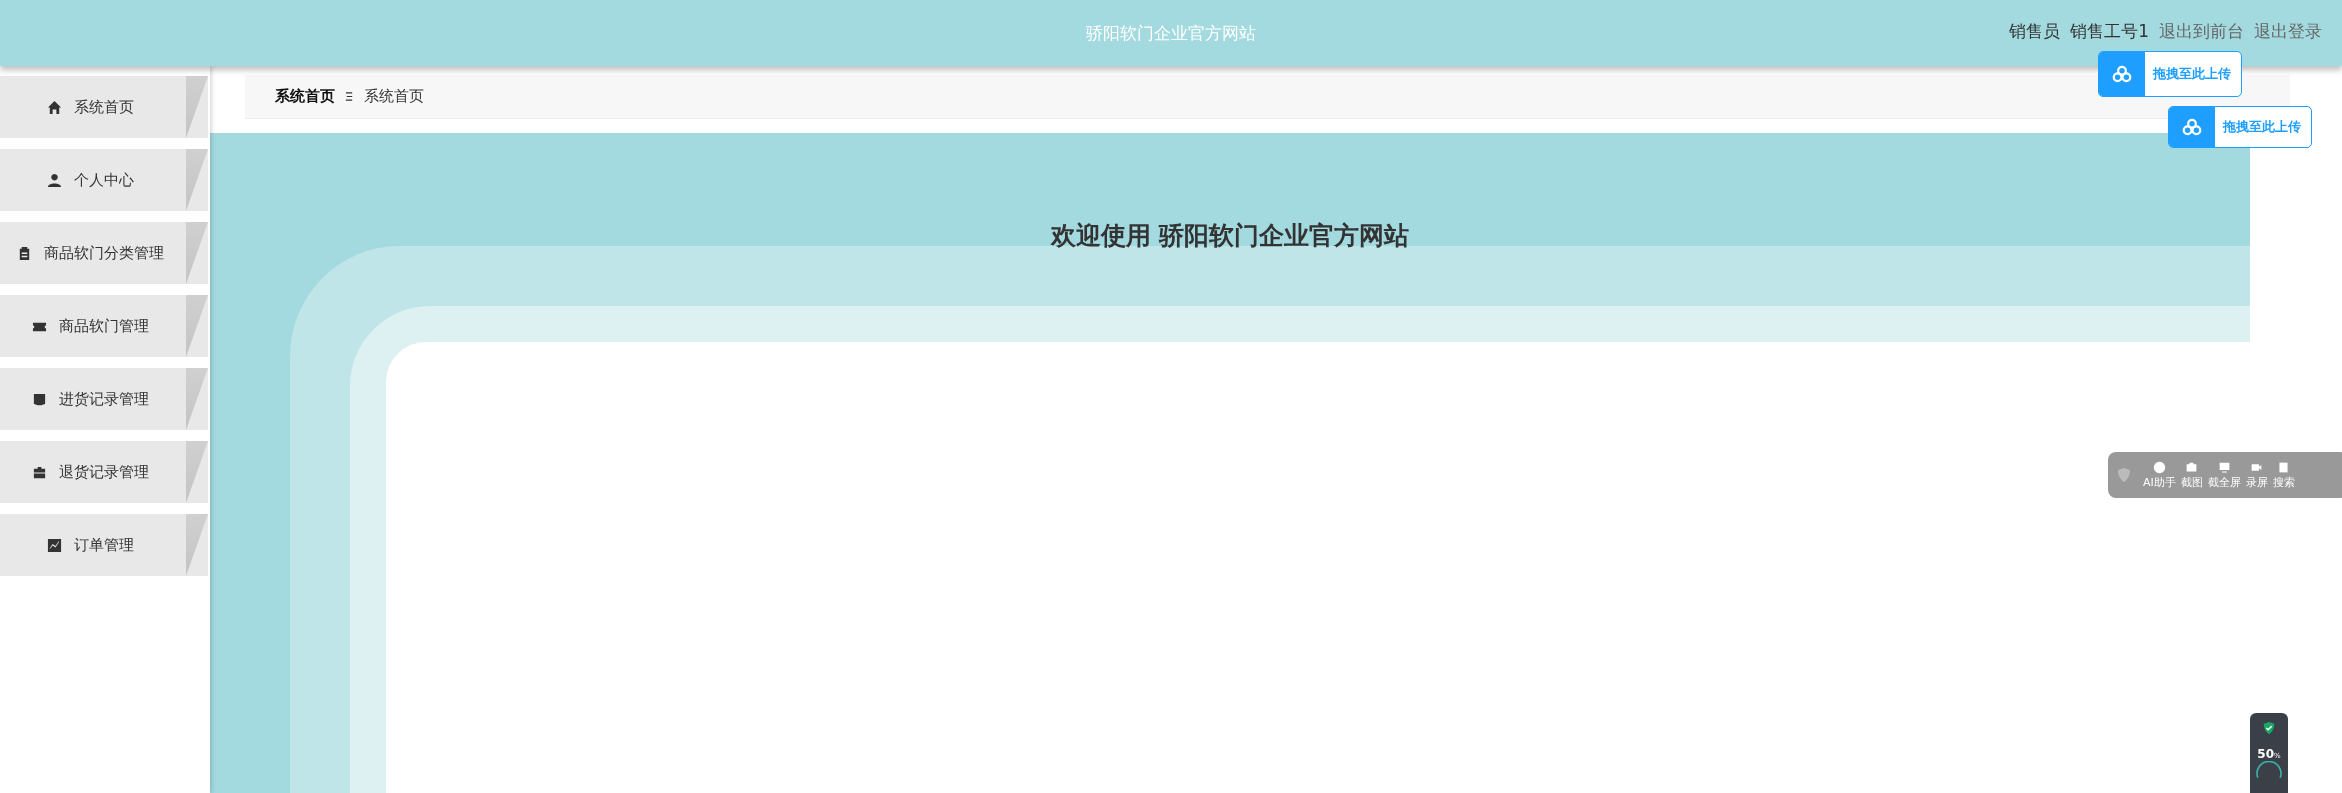 This screenshot has width=2342, height=793. I want to click on sidebar-item: 系统首页, so click(104, 107).